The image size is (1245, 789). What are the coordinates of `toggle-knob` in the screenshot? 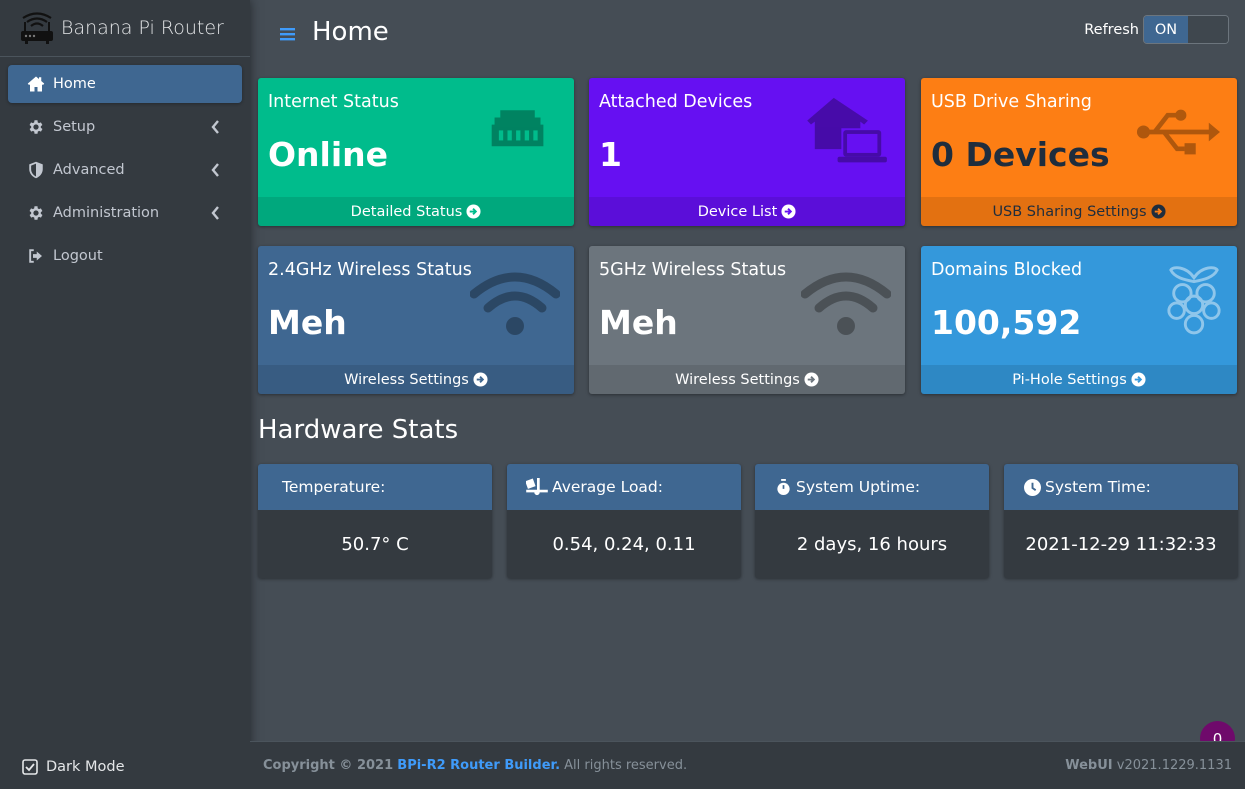 It's located at (1208, 29).